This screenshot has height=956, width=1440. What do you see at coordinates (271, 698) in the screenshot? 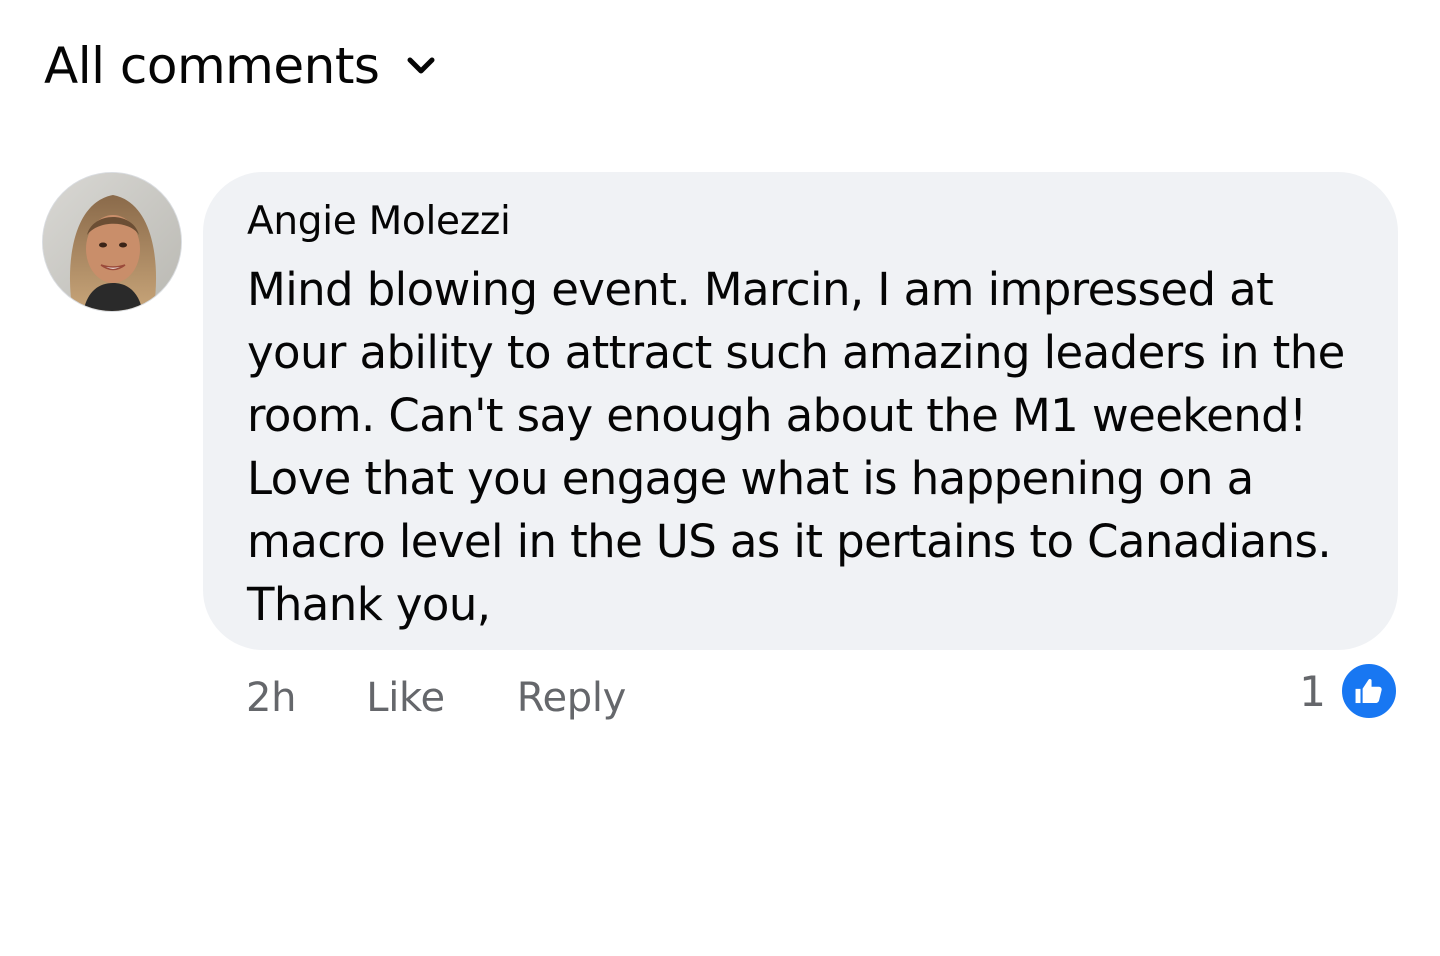
I see `comment-timestamp: 2h` at bounding box center [271, 698].